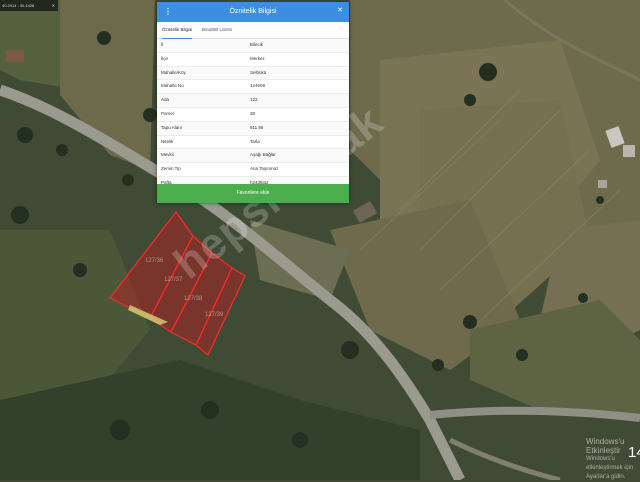 The width and height of the screenshot is (640, 482). I want to click on table-row: Parsel 38, so click(253, 115).